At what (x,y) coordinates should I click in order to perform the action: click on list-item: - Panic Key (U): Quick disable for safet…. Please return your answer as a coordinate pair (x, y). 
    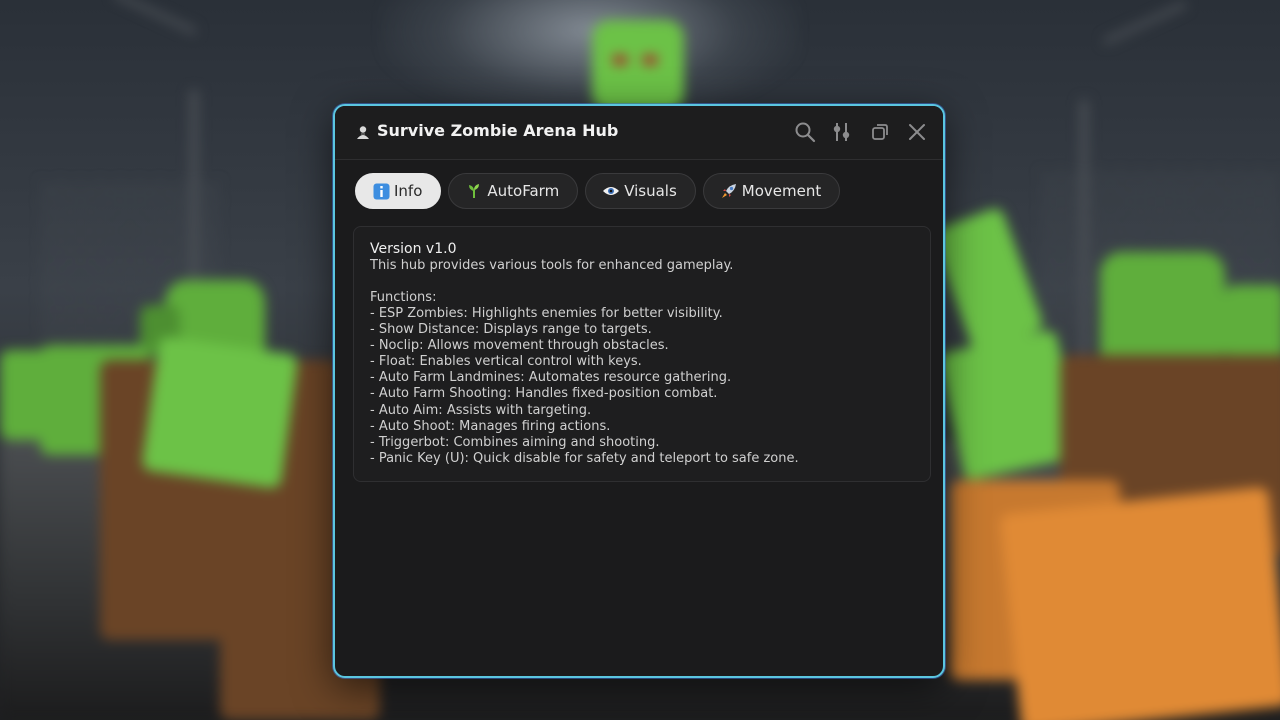
    Looking at the image, I should click on (584, 458).